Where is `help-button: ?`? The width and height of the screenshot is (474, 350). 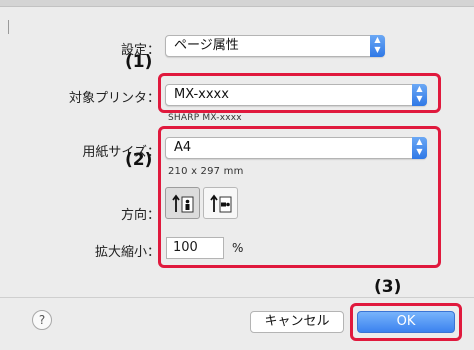
help-button: ? is located at coordinates (42, 320).